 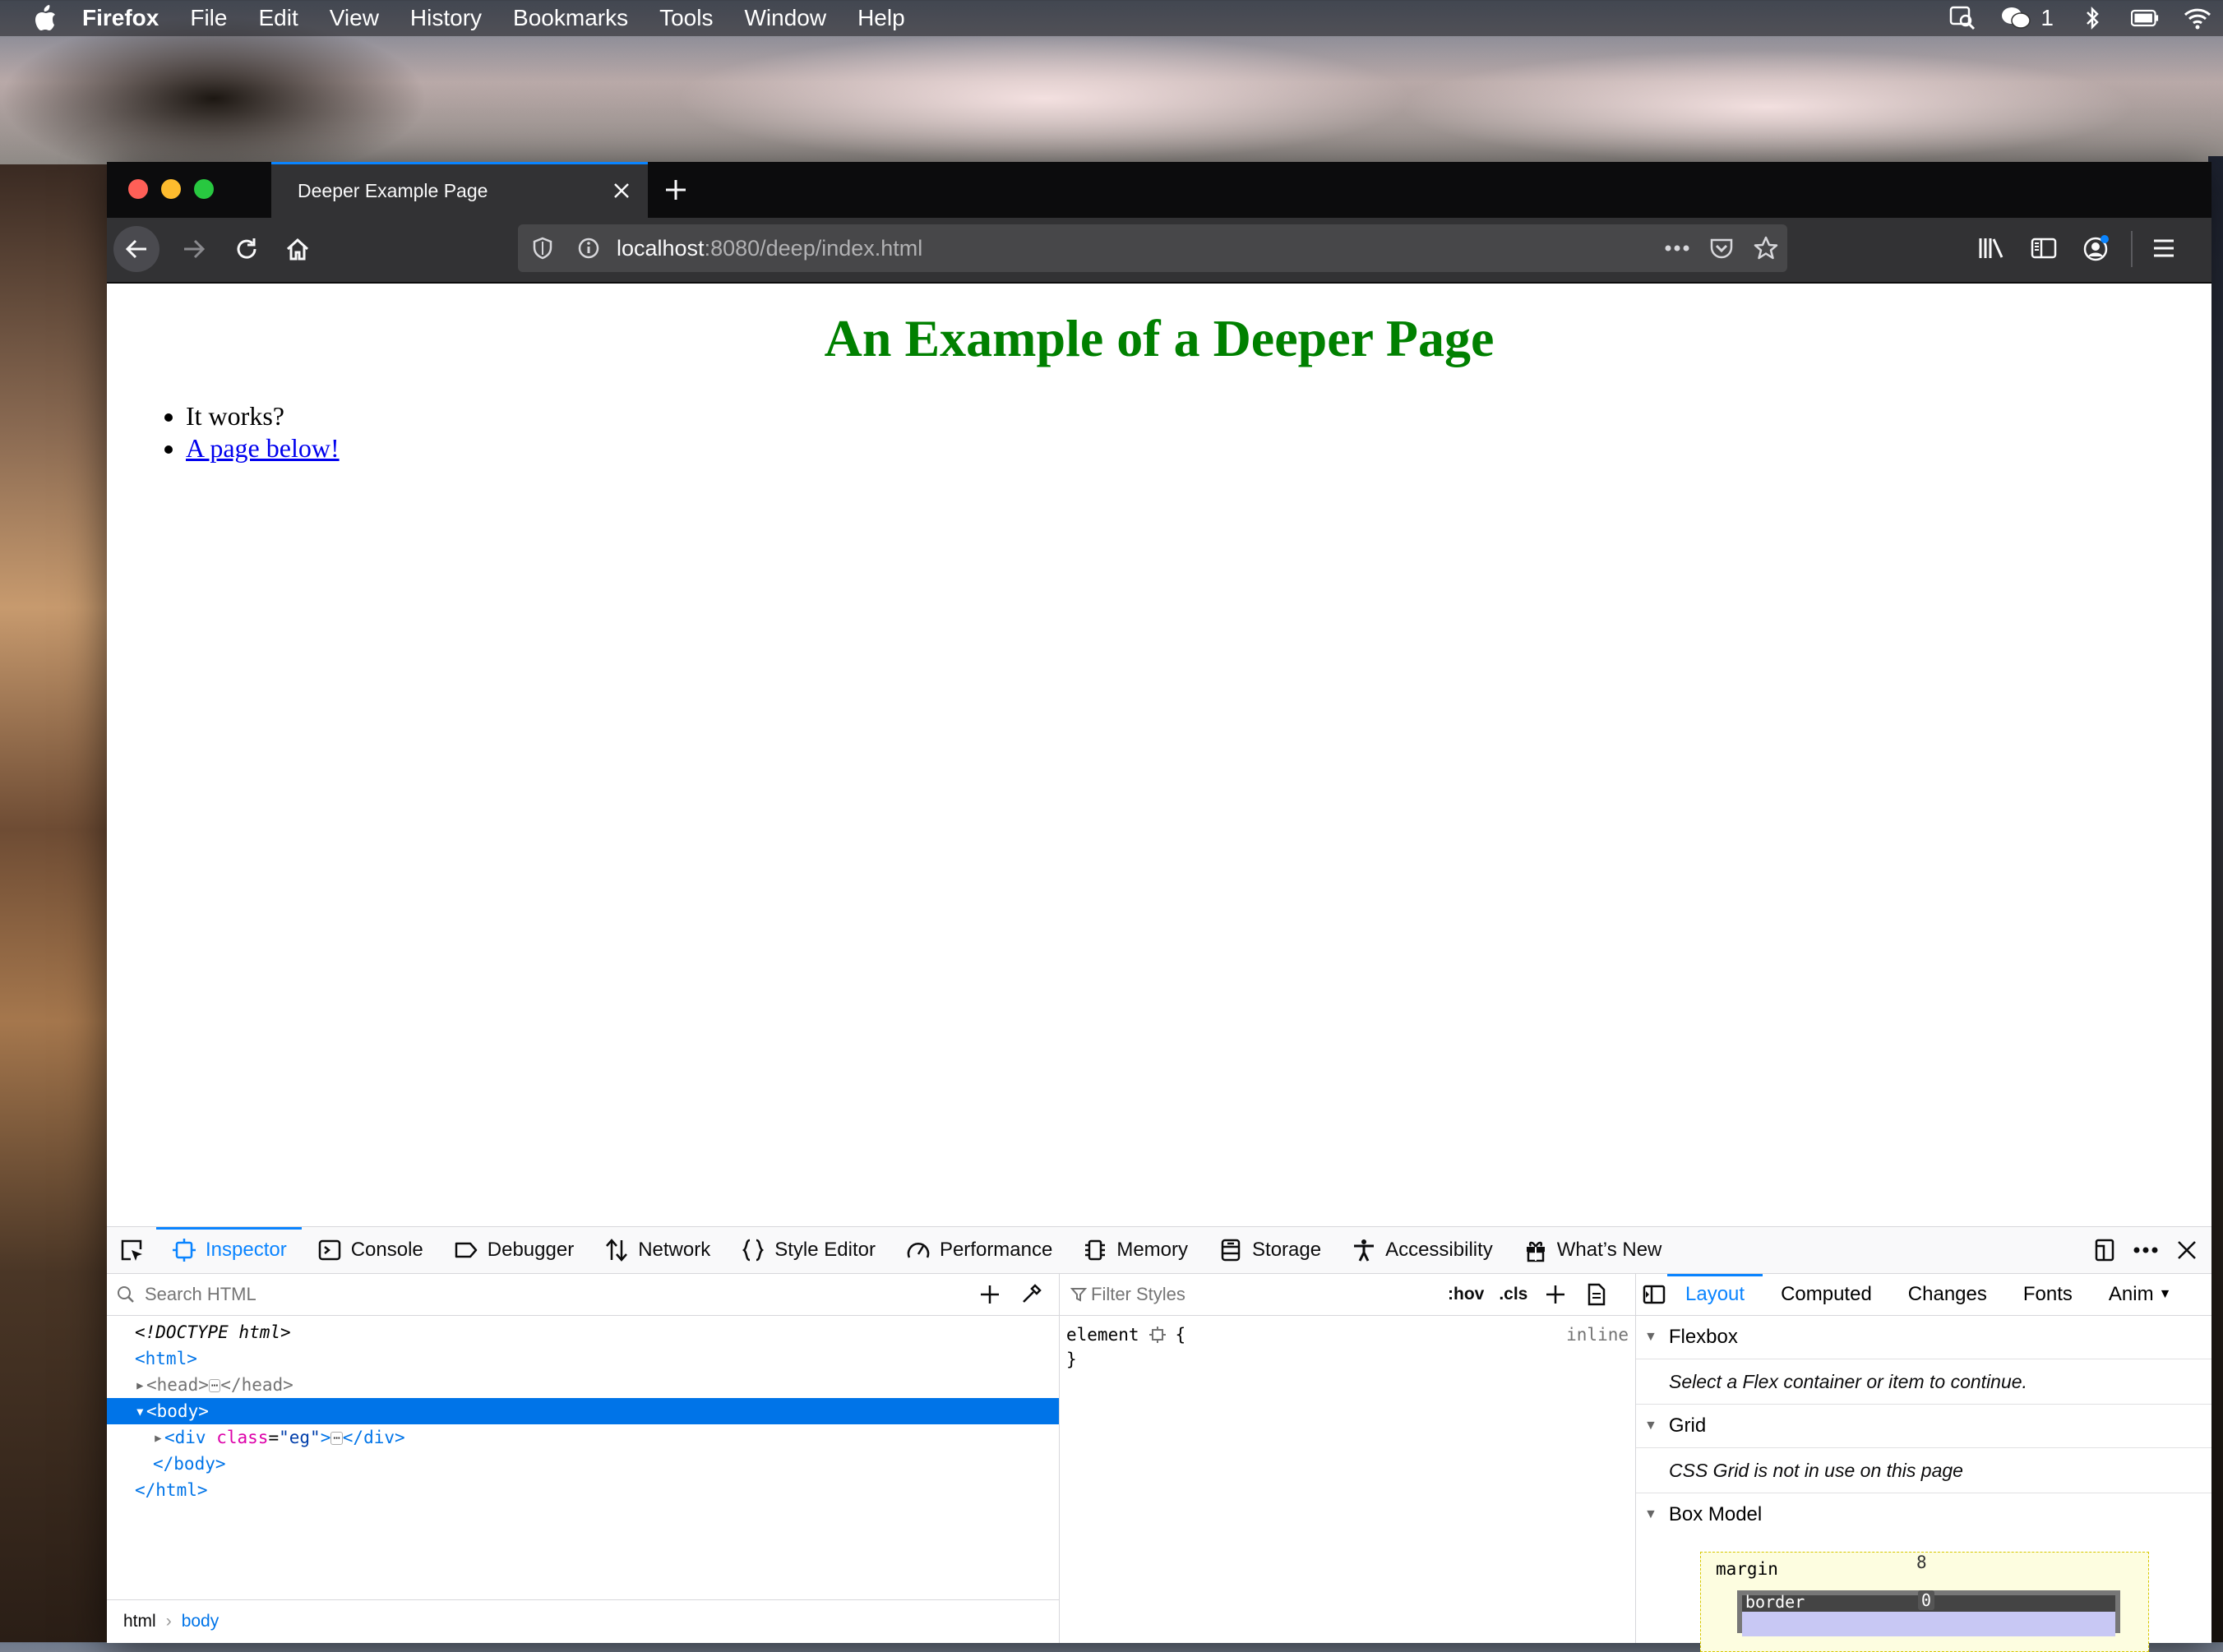 I want to click on sidebar-toggle-icon, so click(x=2044, y=248).